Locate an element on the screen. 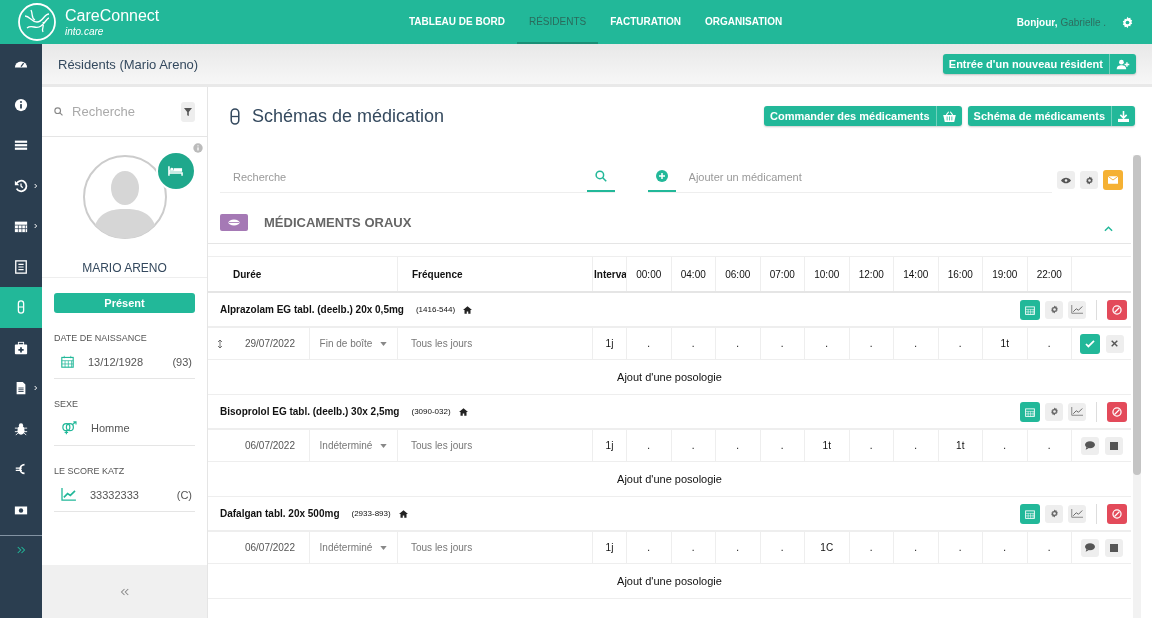  cancel-button is located at coordinates (1114, 343).